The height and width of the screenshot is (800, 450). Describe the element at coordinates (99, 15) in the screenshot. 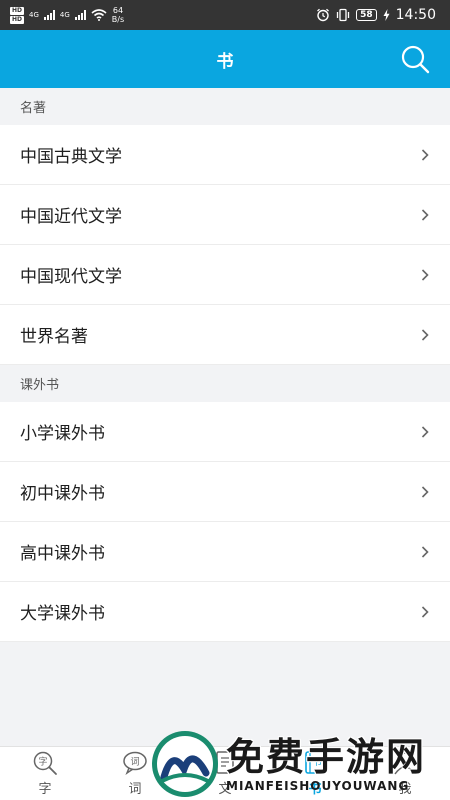

I see `wifi-icon` at that location.